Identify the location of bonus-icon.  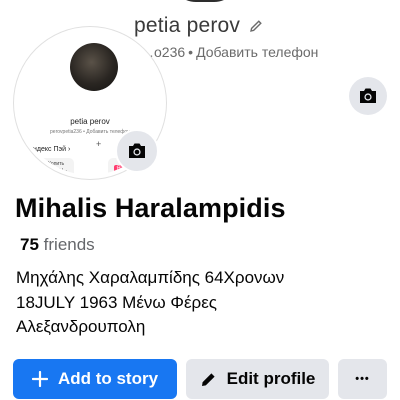
(39, 168).